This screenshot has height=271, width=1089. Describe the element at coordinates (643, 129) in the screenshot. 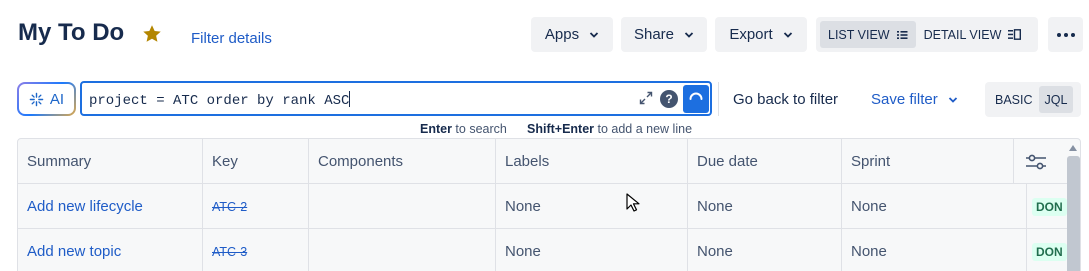

I see `shift-hint-text: to add a new line` at that location.